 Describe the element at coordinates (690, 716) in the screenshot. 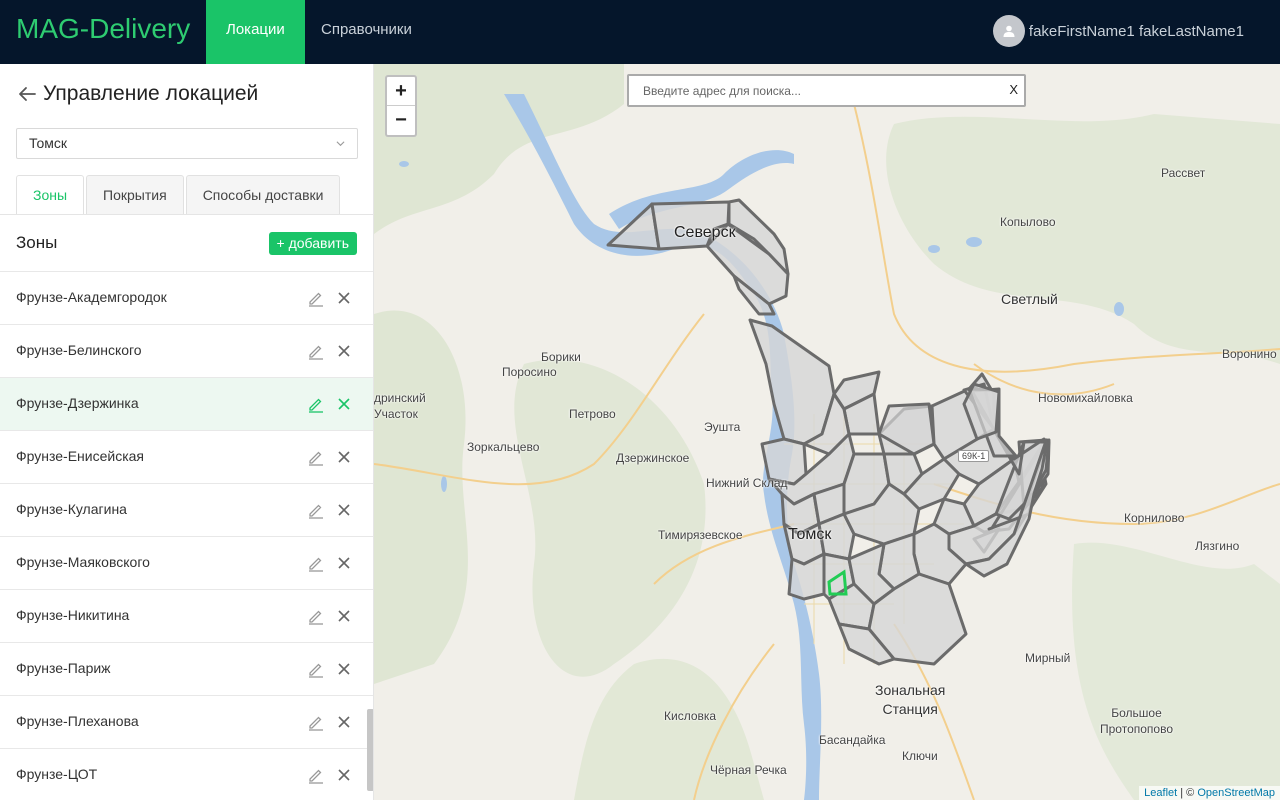

I see `place-label: Кисловка` at that location.